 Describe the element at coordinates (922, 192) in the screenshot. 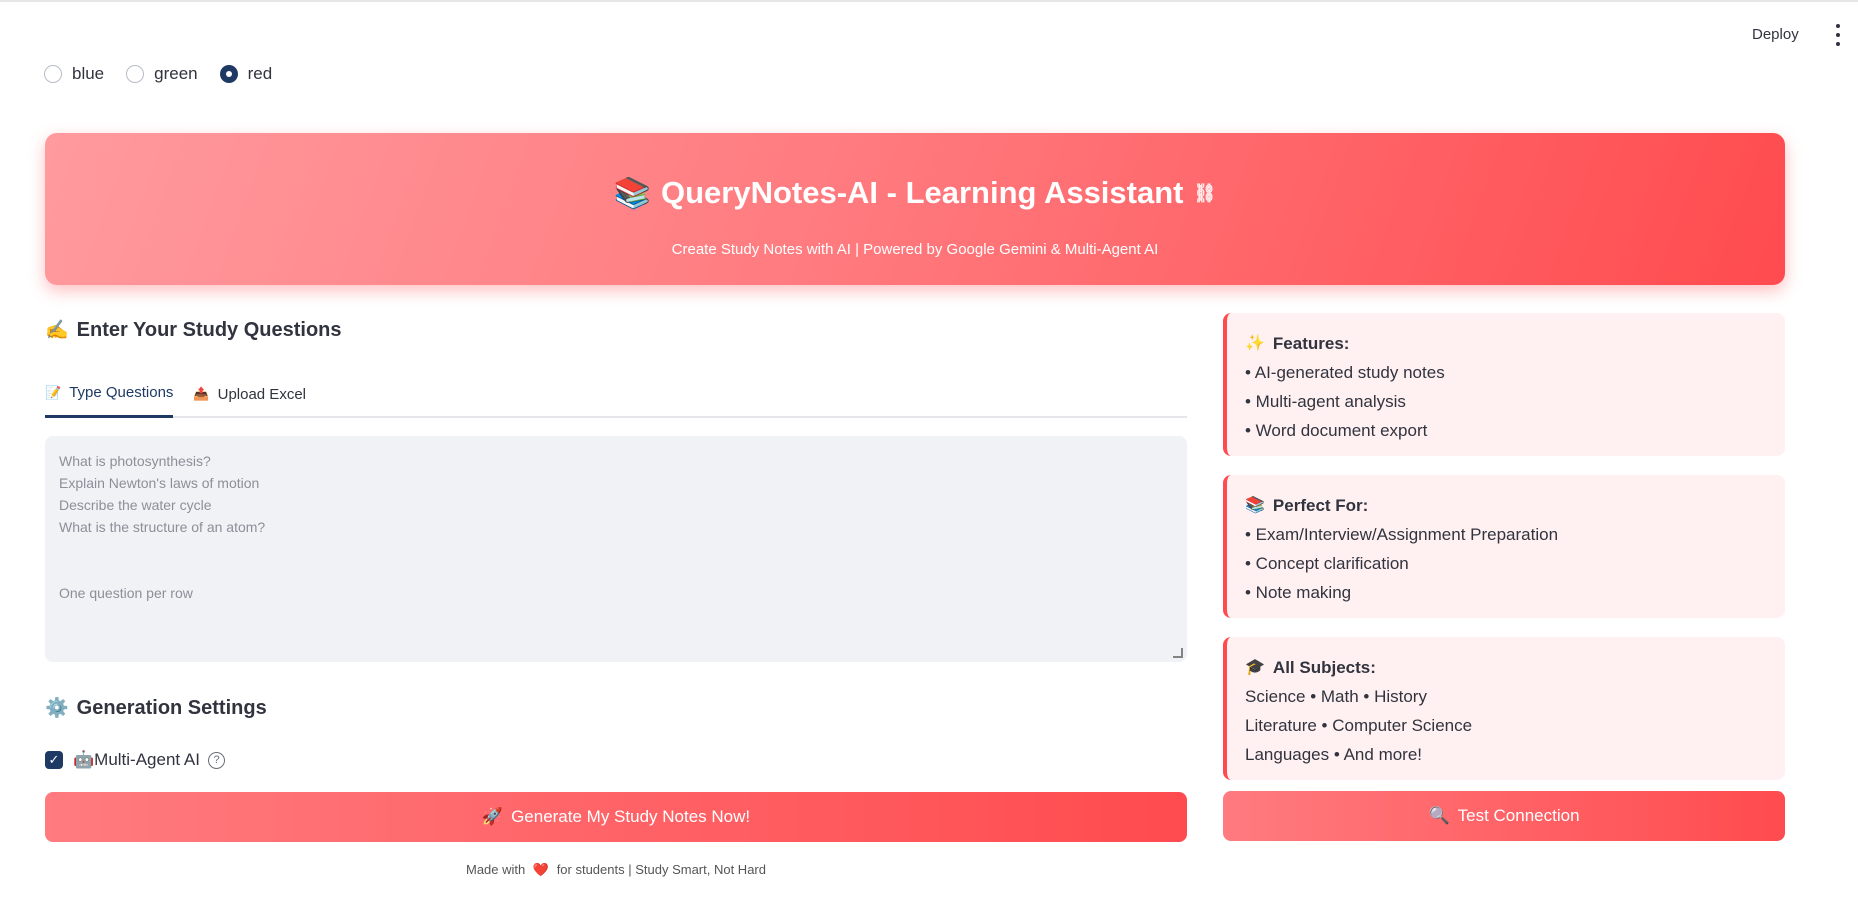

I see `page-title-text: QueryNotes-AI - Learning Assistant` at that location.